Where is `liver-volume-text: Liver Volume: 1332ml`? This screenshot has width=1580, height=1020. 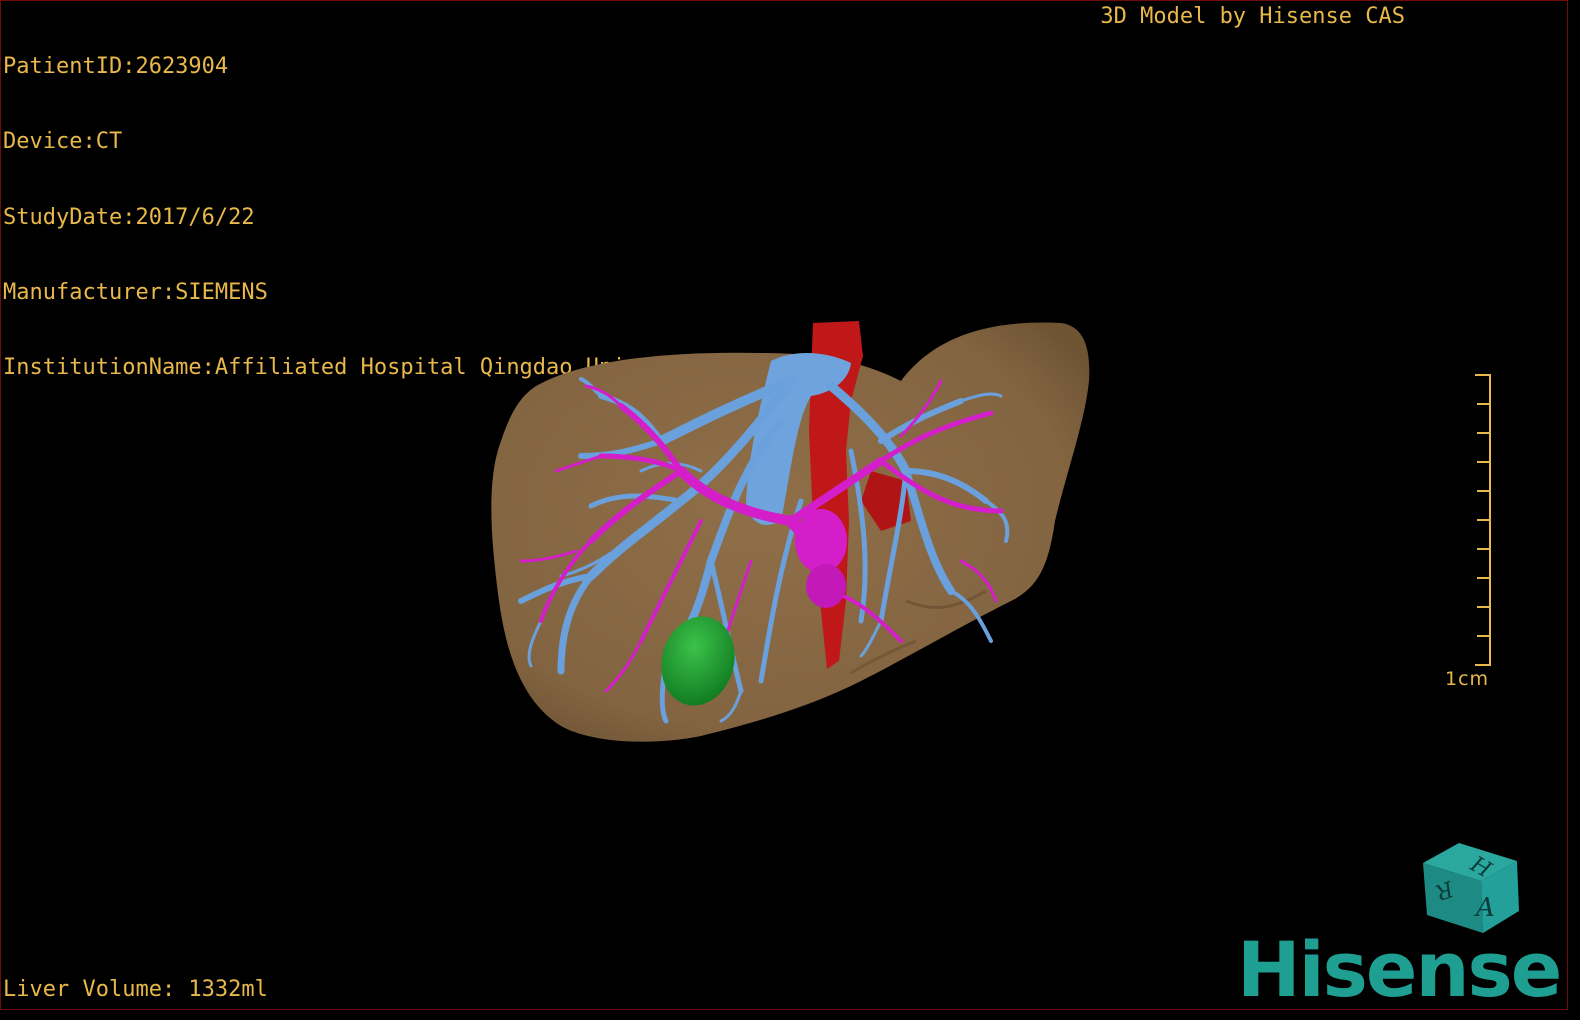
liver-volume-text: Liver Volume: 1332ml is located at coordinates (135, 989).